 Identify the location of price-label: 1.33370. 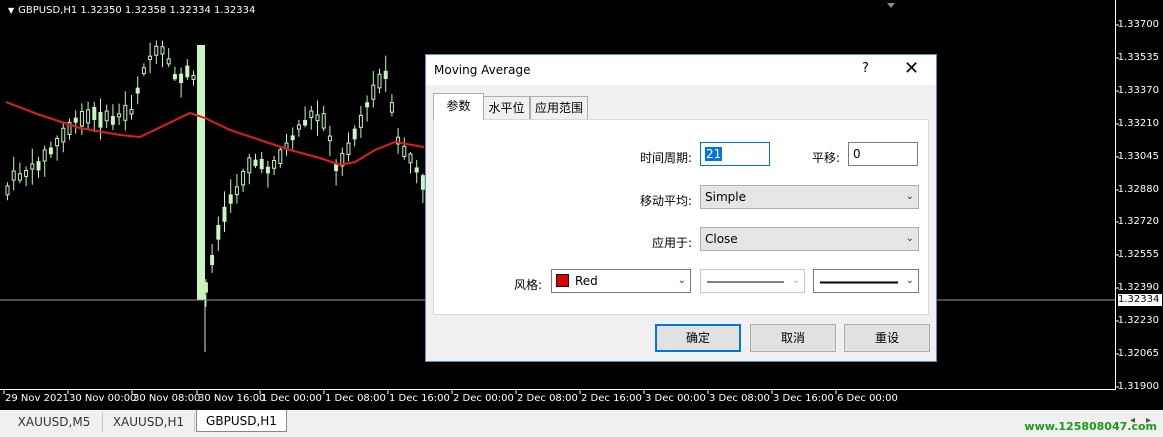
(1138, 90).